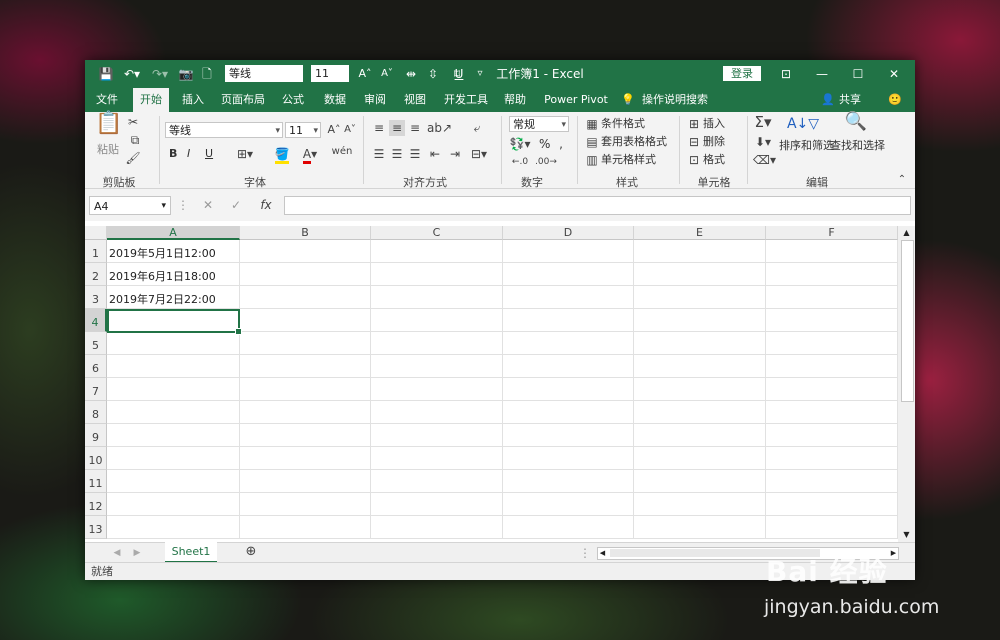 This screenshot has height=640, width=1000. I want to click on prev-sheet-icon: ◀, so click(117, 553).